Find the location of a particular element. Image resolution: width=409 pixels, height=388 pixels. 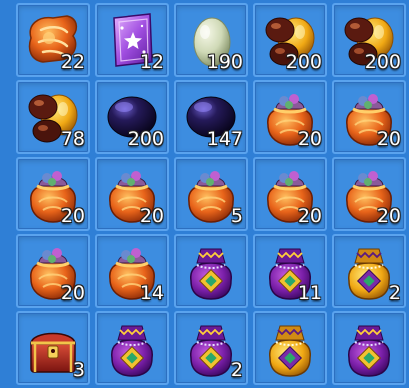

item-quantity: 14 is located at coordinates (151, 293).